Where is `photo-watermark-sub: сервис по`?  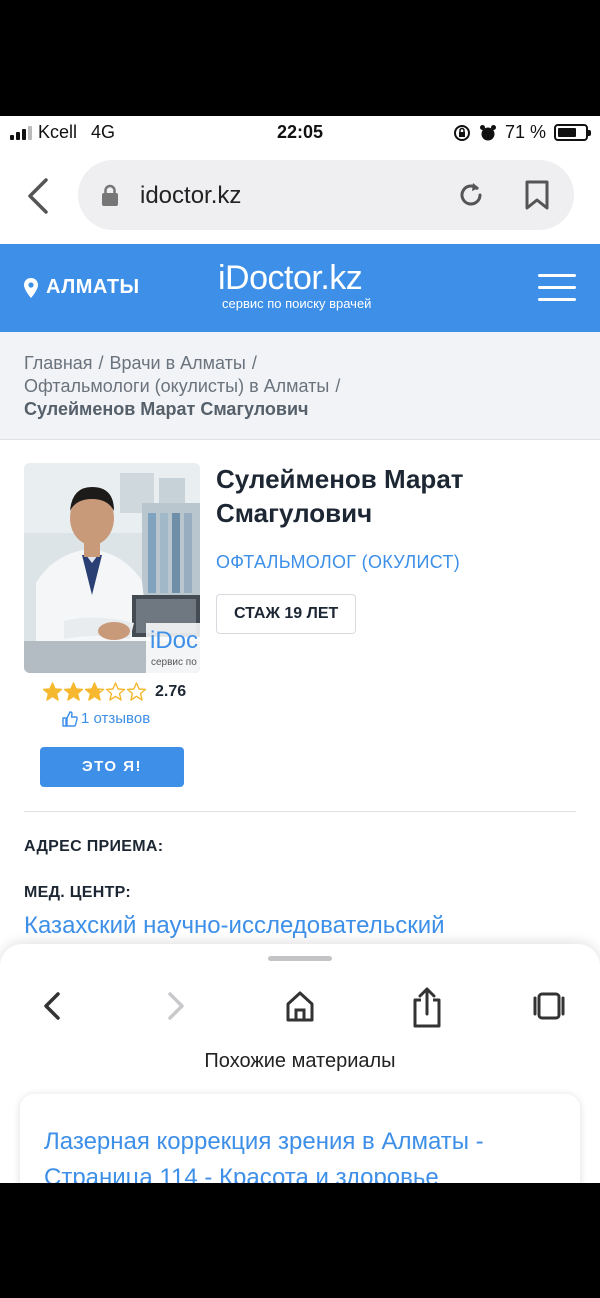 photo-watermark-sub: сервис по is located at coordinates (174, 662).